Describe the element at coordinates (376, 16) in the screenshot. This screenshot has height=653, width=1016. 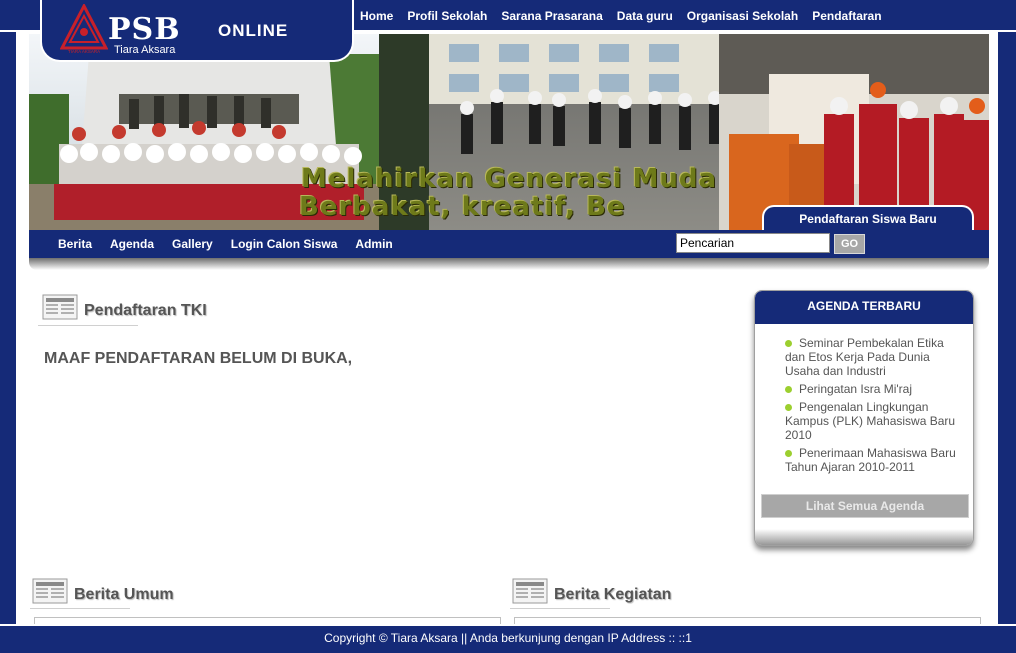
I see `nav-home-link: Home` at that location.